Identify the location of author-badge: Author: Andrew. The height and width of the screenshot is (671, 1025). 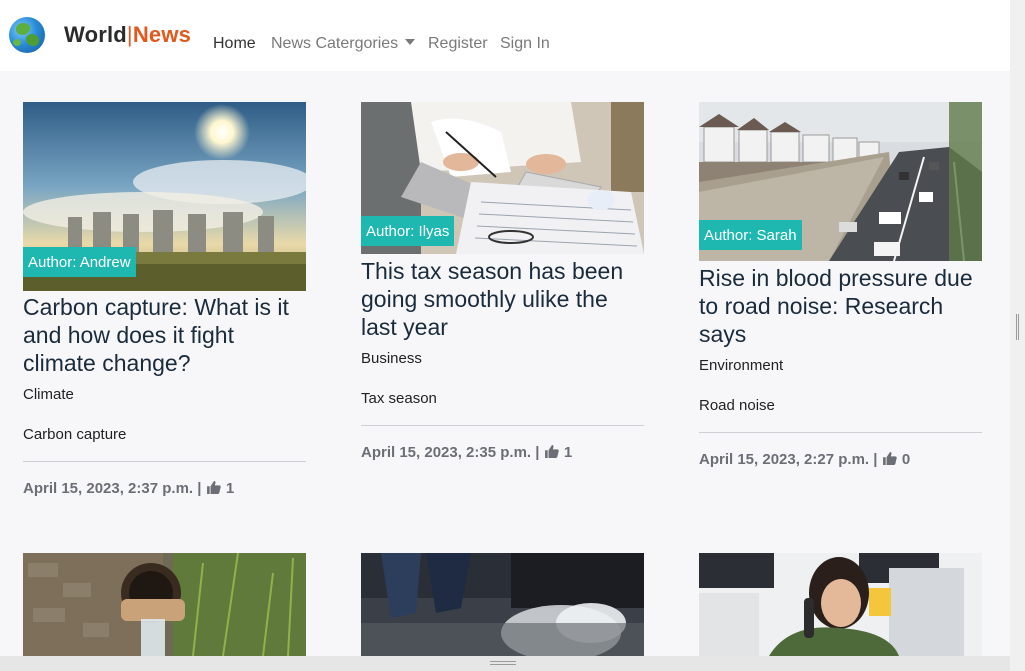
(79, 262).